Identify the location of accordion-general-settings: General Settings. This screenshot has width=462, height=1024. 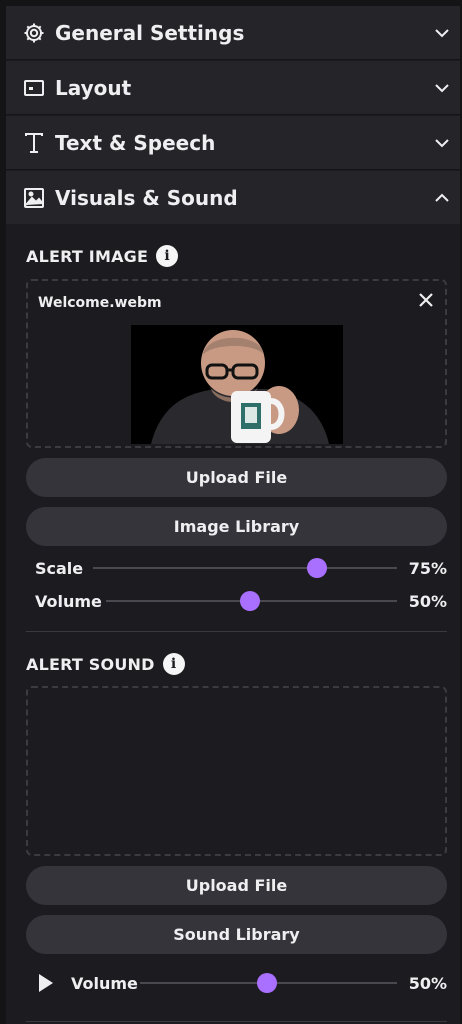
(233, 33).